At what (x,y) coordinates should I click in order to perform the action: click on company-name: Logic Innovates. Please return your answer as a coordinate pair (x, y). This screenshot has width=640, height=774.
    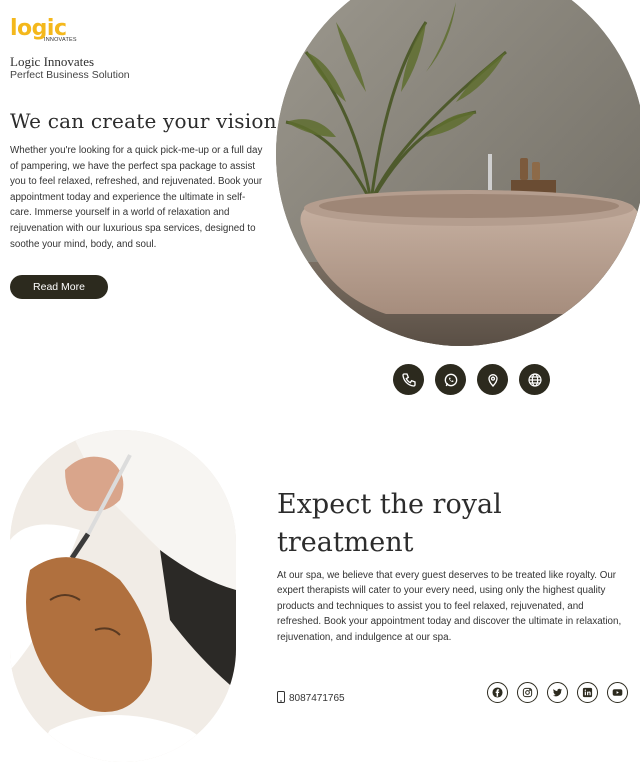
    Looking at the image, I should click on (52, 61).